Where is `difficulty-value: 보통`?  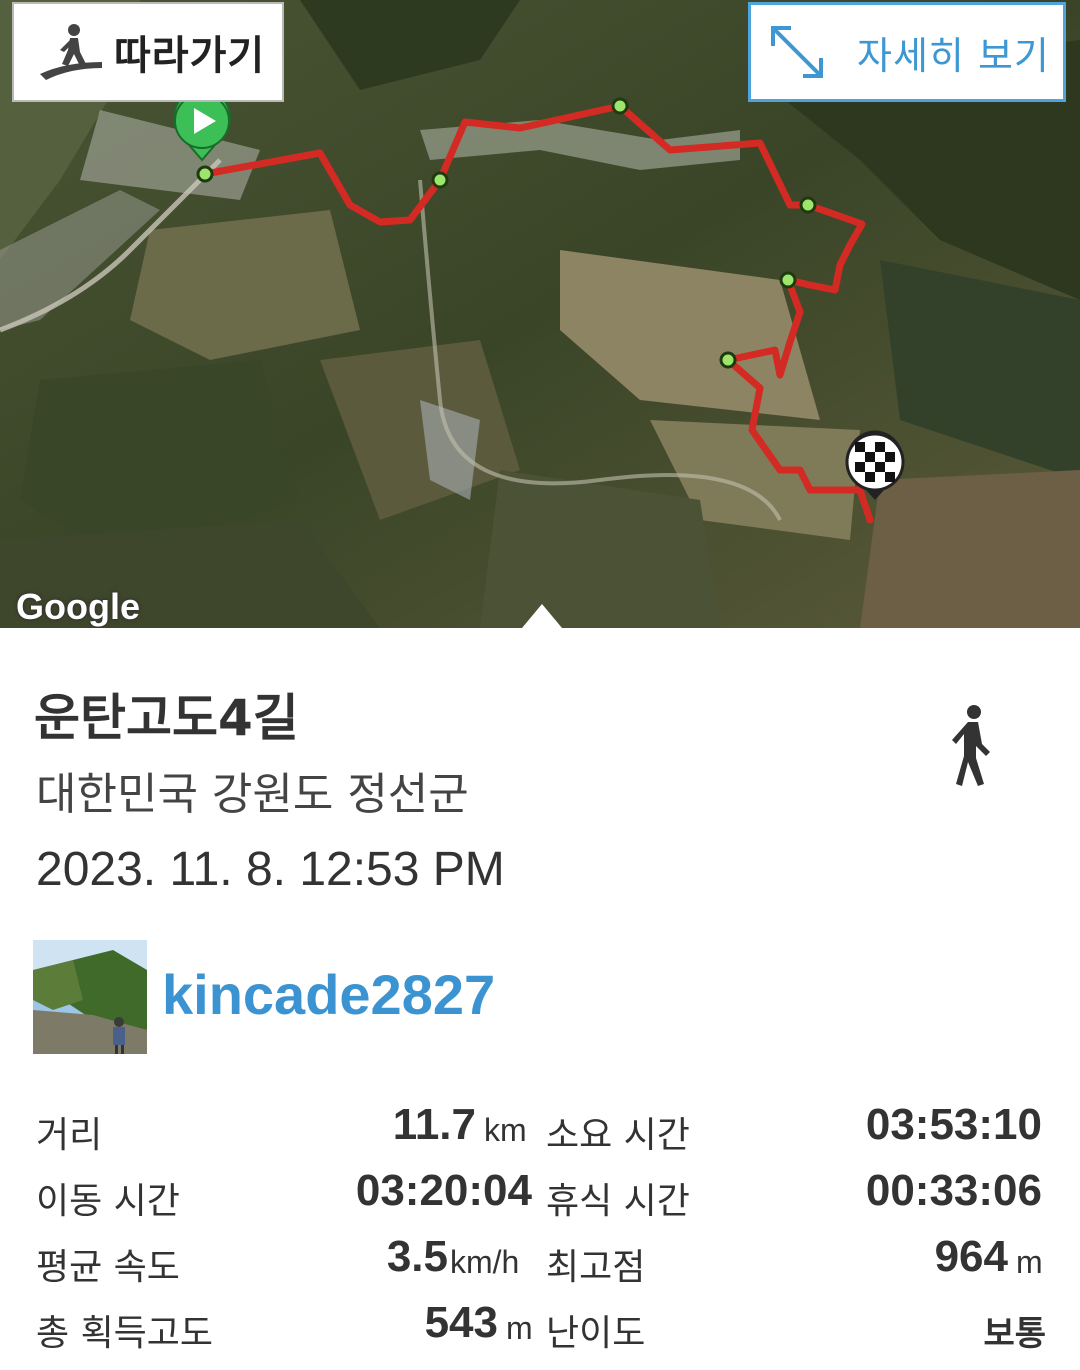
difficulty-value: 보통 is located at coordinates (1014, 1334).